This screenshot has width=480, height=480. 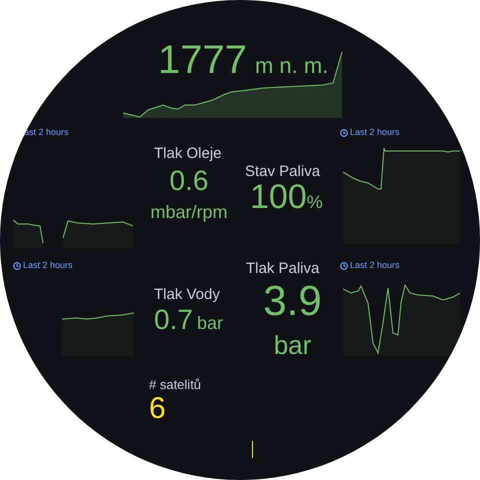 I want to click on stat-value: 0.6, so click(x=189, y=181).